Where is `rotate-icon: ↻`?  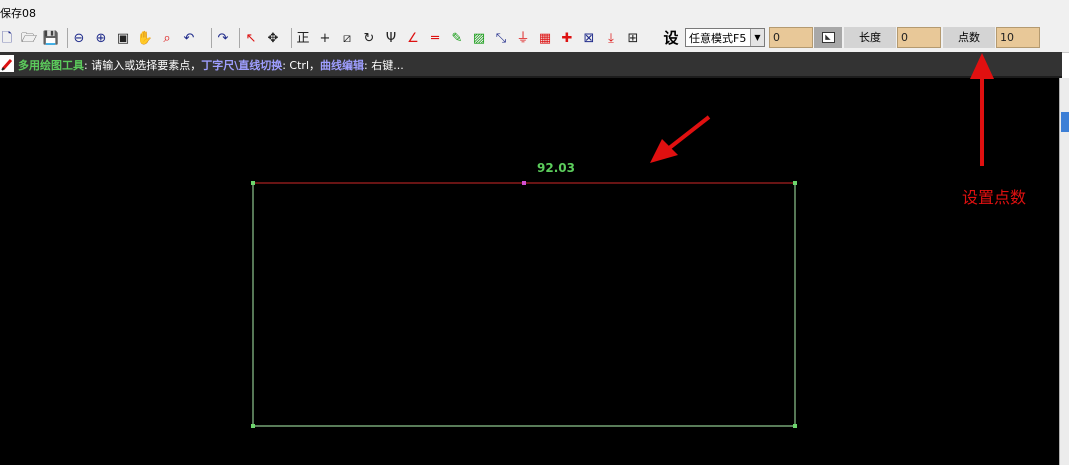
rotate-icon: ↻ is located at coordinates (369, 38).